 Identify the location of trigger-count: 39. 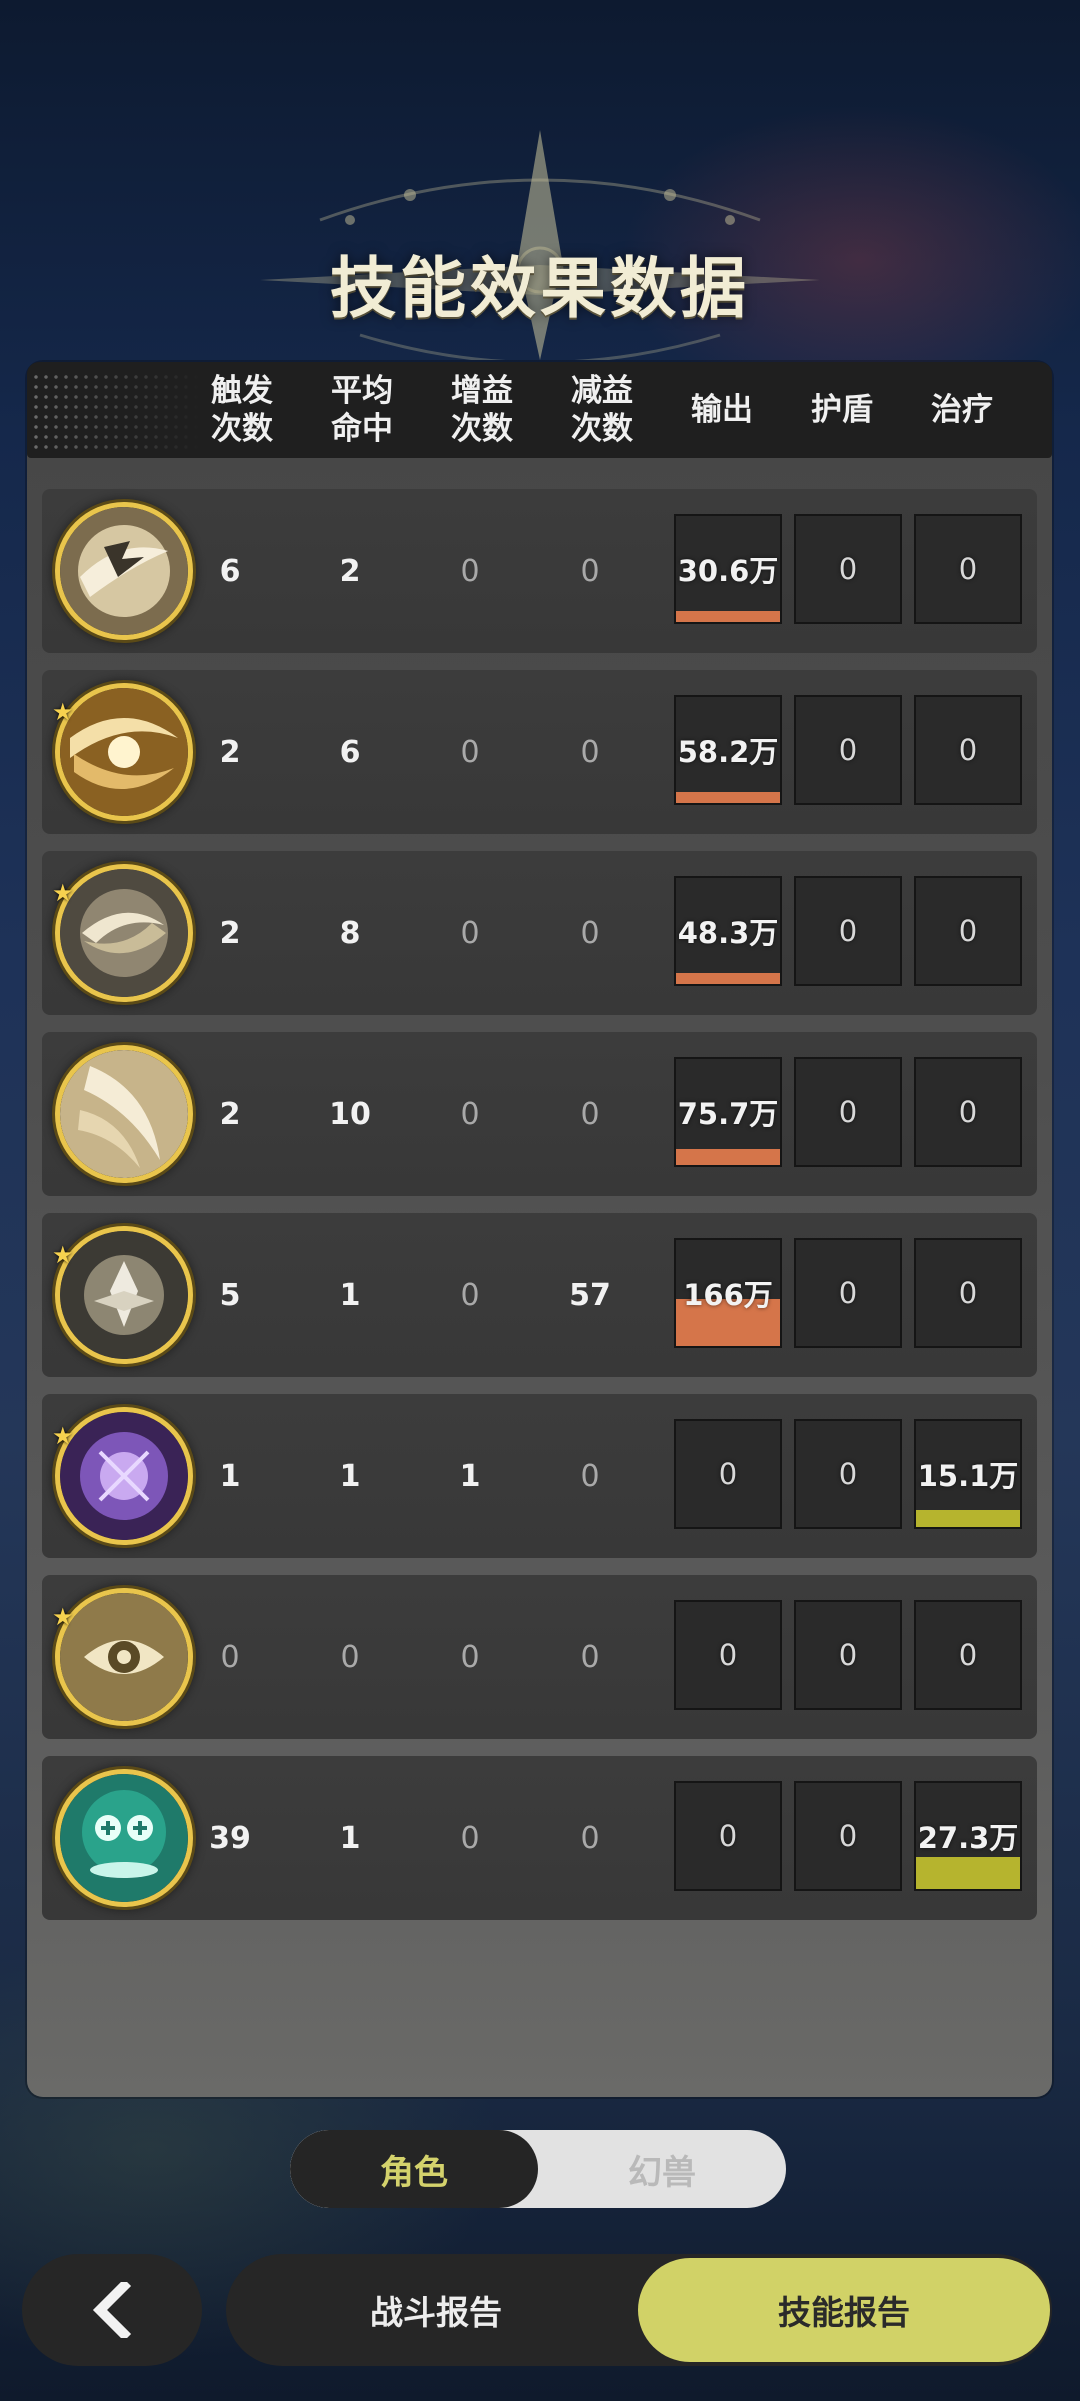
(230, 1838).